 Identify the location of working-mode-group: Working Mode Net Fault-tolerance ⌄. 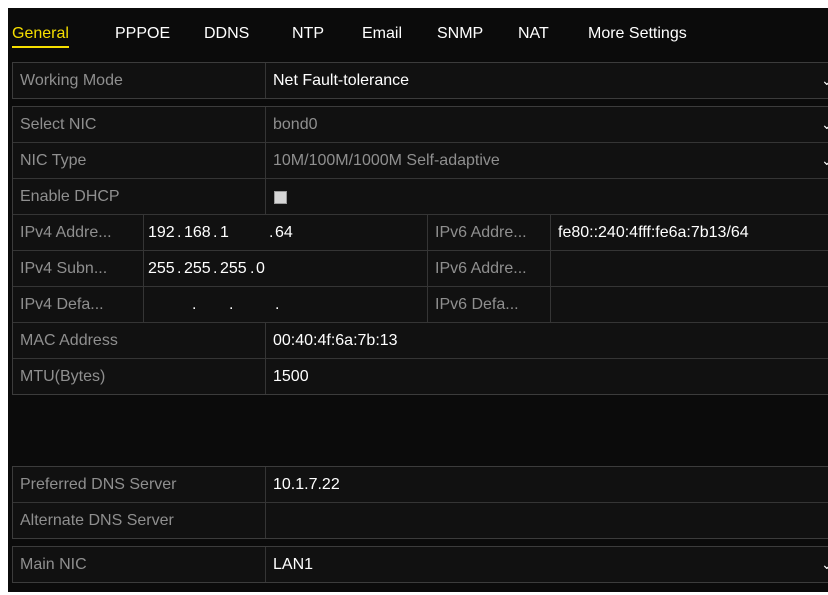
(420, 80).